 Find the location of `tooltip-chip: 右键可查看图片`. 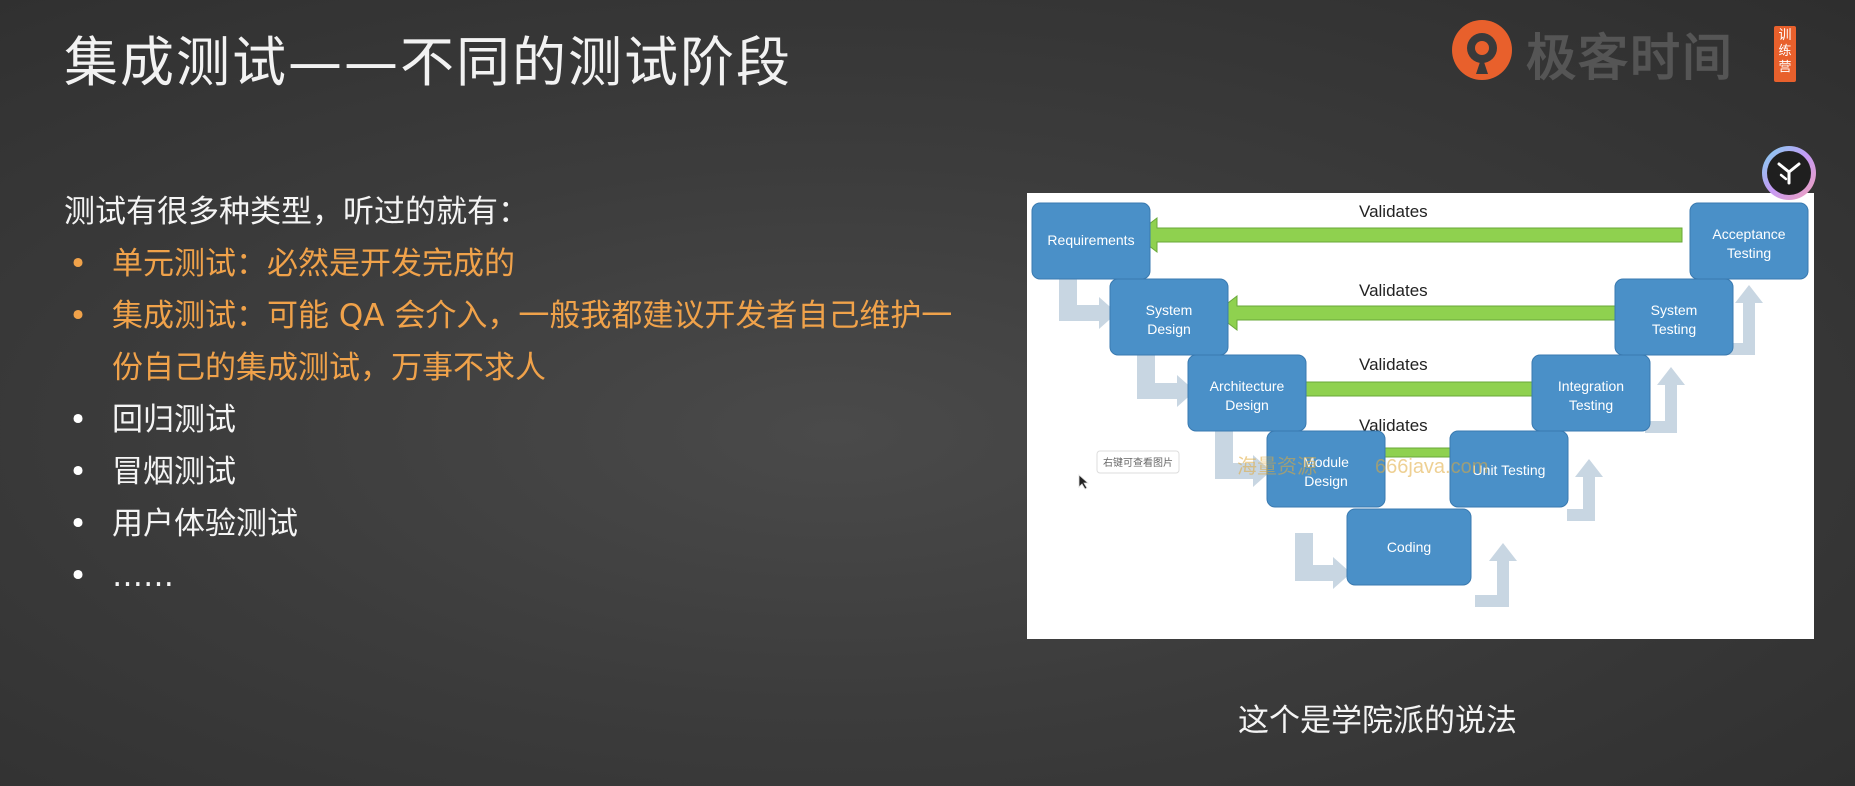

tooltip-chip: 右键可查看图片 is located at coordinates (1138, 462).